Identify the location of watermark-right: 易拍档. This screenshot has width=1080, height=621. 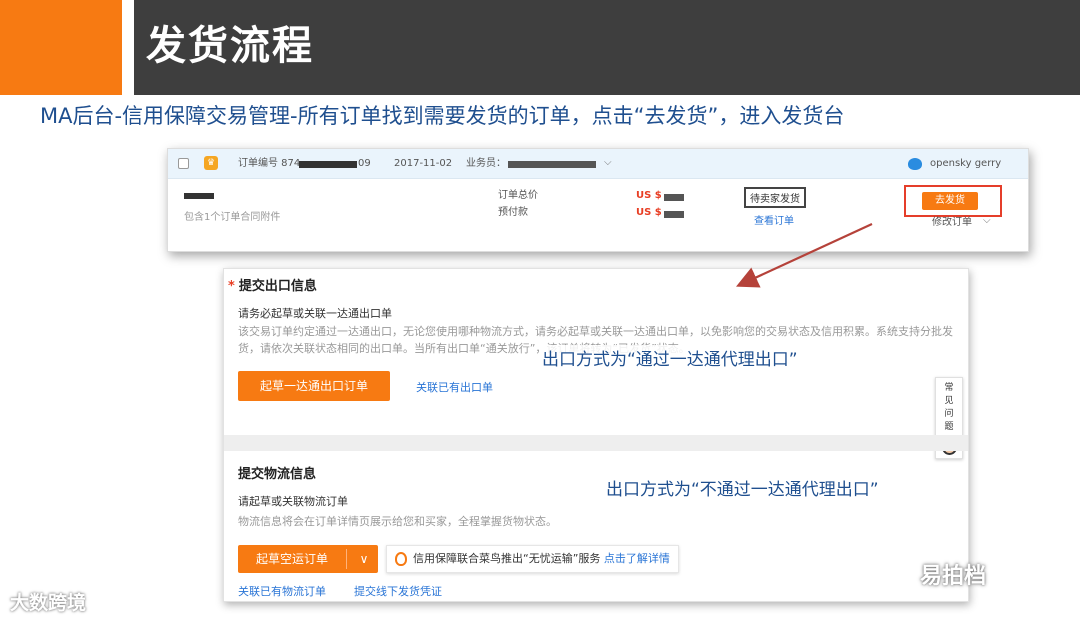
(953, 576).